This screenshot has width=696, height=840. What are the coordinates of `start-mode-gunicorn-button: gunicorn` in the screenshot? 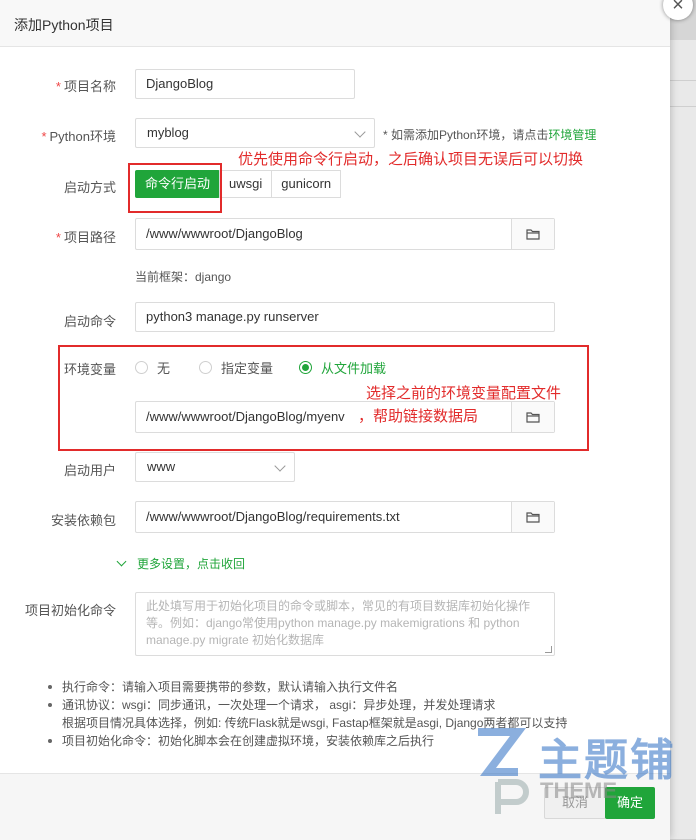 It's located at (306, 184).